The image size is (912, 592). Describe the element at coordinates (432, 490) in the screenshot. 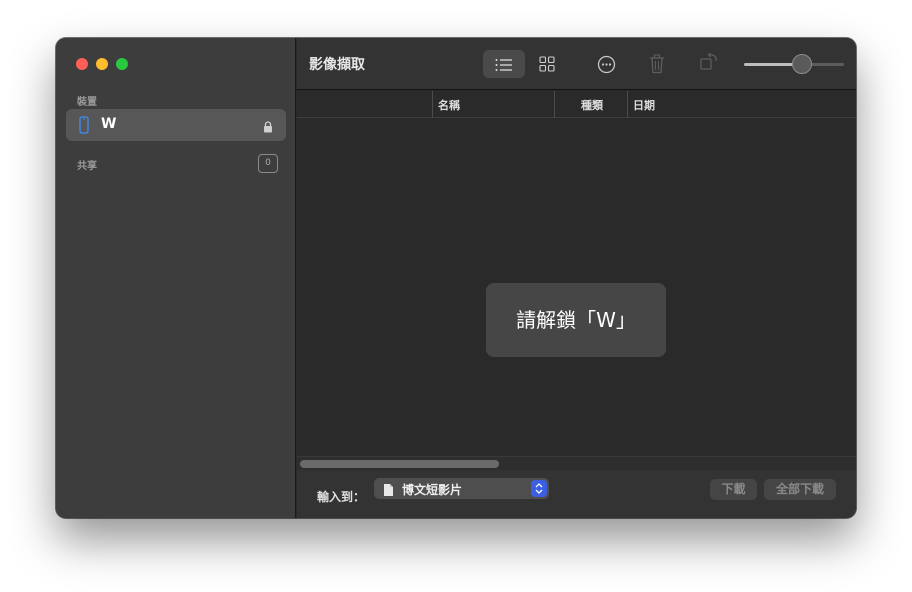

I see `destination-value: 博文短影片` at that location.